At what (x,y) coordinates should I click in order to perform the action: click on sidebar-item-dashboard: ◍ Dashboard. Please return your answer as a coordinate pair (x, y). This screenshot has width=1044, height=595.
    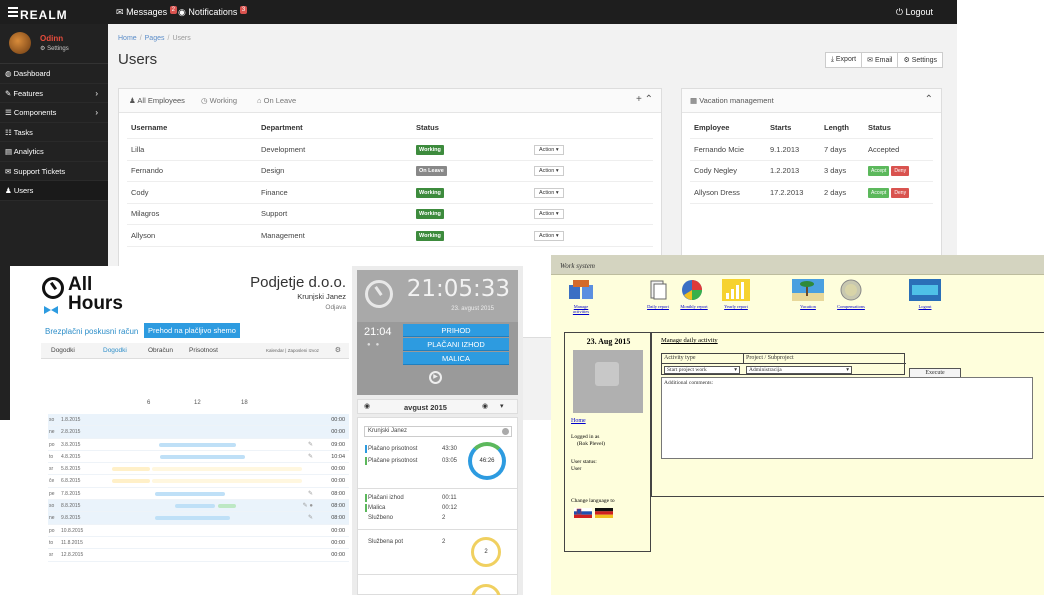
    Looking at the image, I should click on (54, 74).